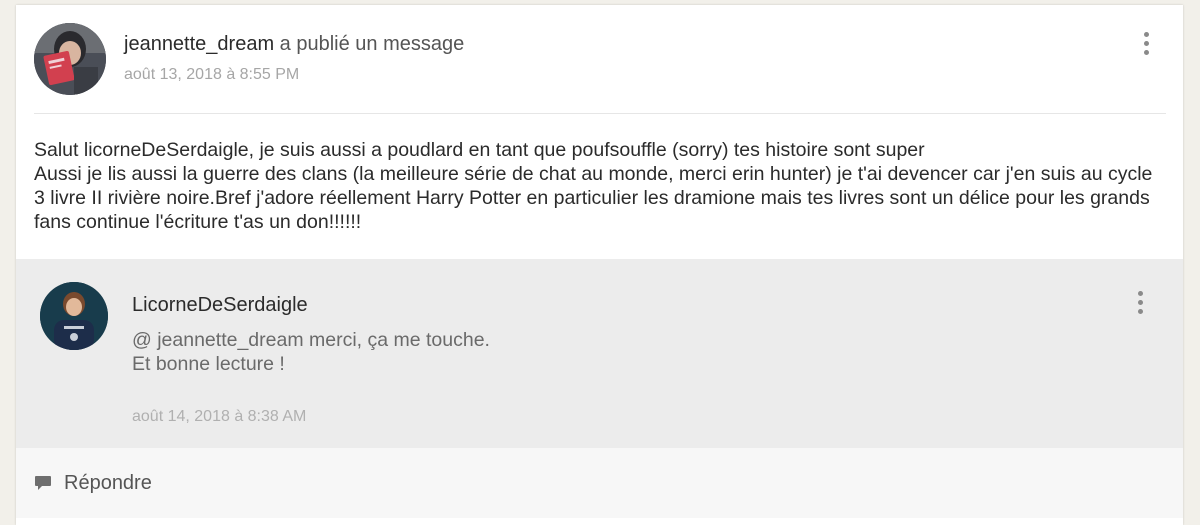 Image resolution: width=1200 pixels, height=525 pixels. Describe the element at coordinates (43, 483) in the screenshot. I see `comment-bubble-icon` at that location.